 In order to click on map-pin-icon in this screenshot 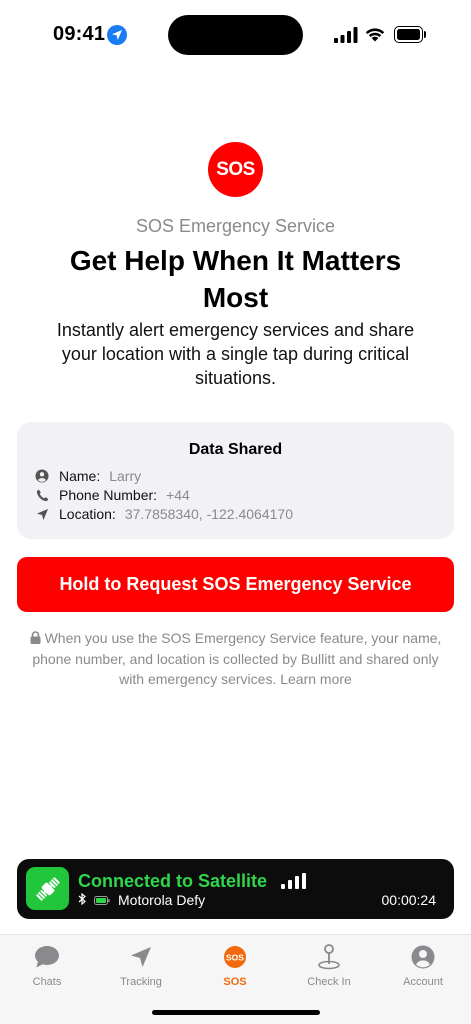, I will do `click(329, 957)`.